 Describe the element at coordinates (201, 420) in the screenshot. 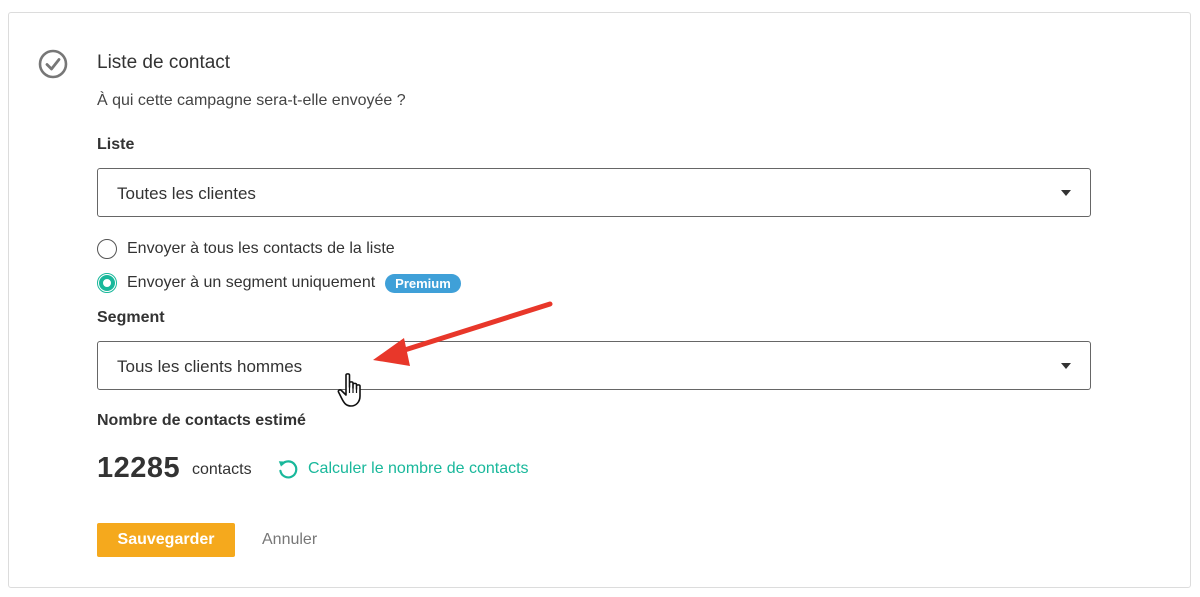

I see `estimate-label: Nombre de contacts estimé` at that location.